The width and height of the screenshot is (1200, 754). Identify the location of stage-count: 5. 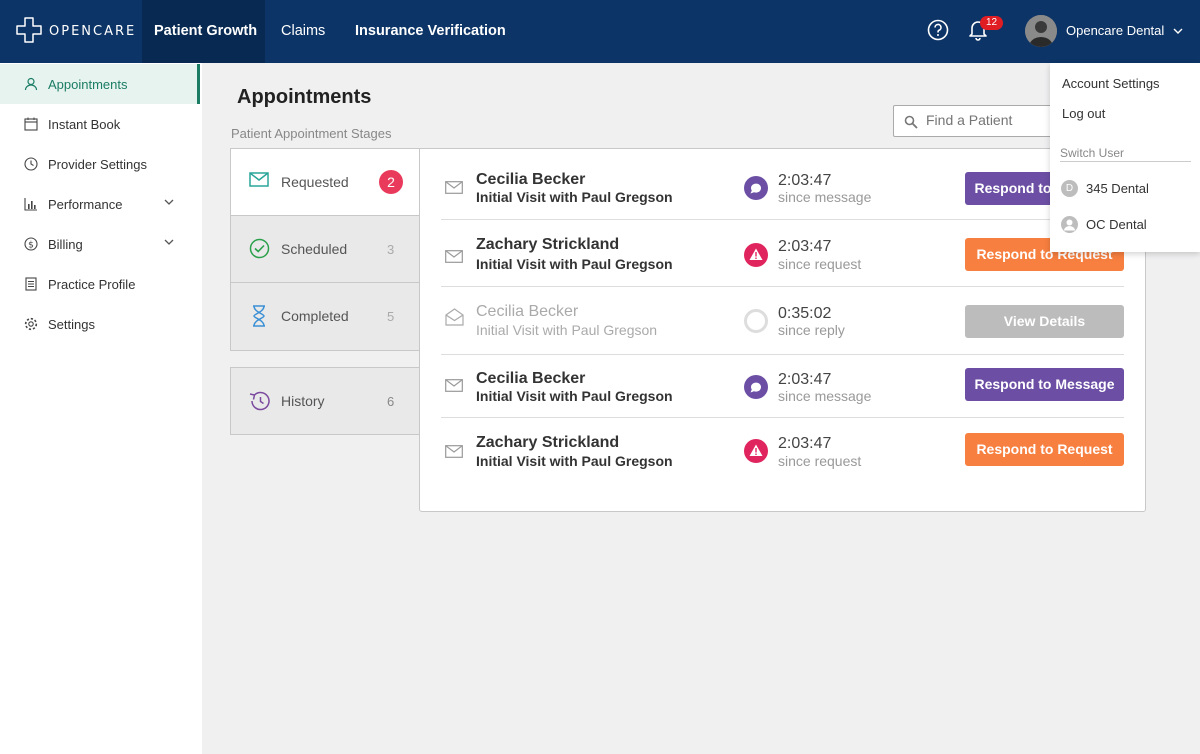
(391, 316).